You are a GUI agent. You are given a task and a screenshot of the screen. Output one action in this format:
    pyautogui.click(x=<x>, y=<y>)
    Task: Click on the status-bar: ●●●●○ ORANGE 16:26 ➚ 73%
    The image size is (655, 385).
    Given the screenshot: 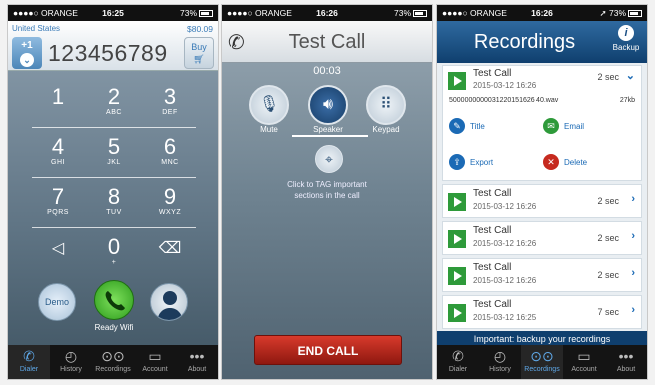 What is the action you would take?
    pyautogui.click(x=542, y=13)
    